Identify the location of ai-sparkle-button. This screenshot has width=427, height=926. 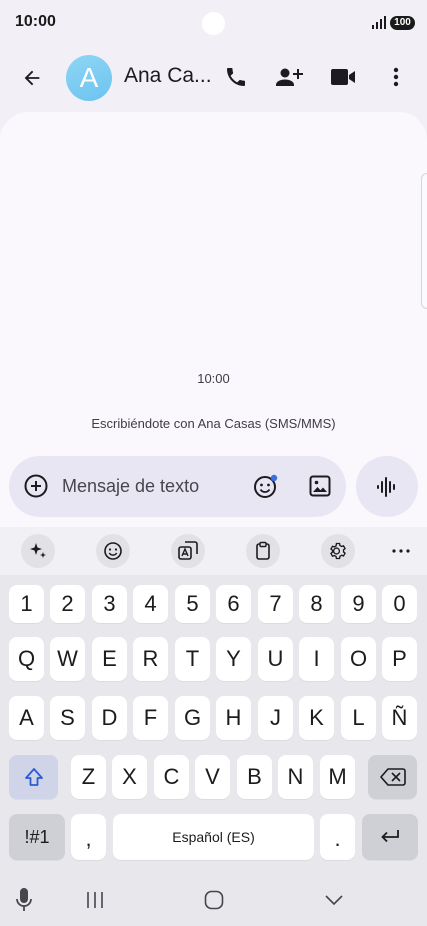
(38, 551).